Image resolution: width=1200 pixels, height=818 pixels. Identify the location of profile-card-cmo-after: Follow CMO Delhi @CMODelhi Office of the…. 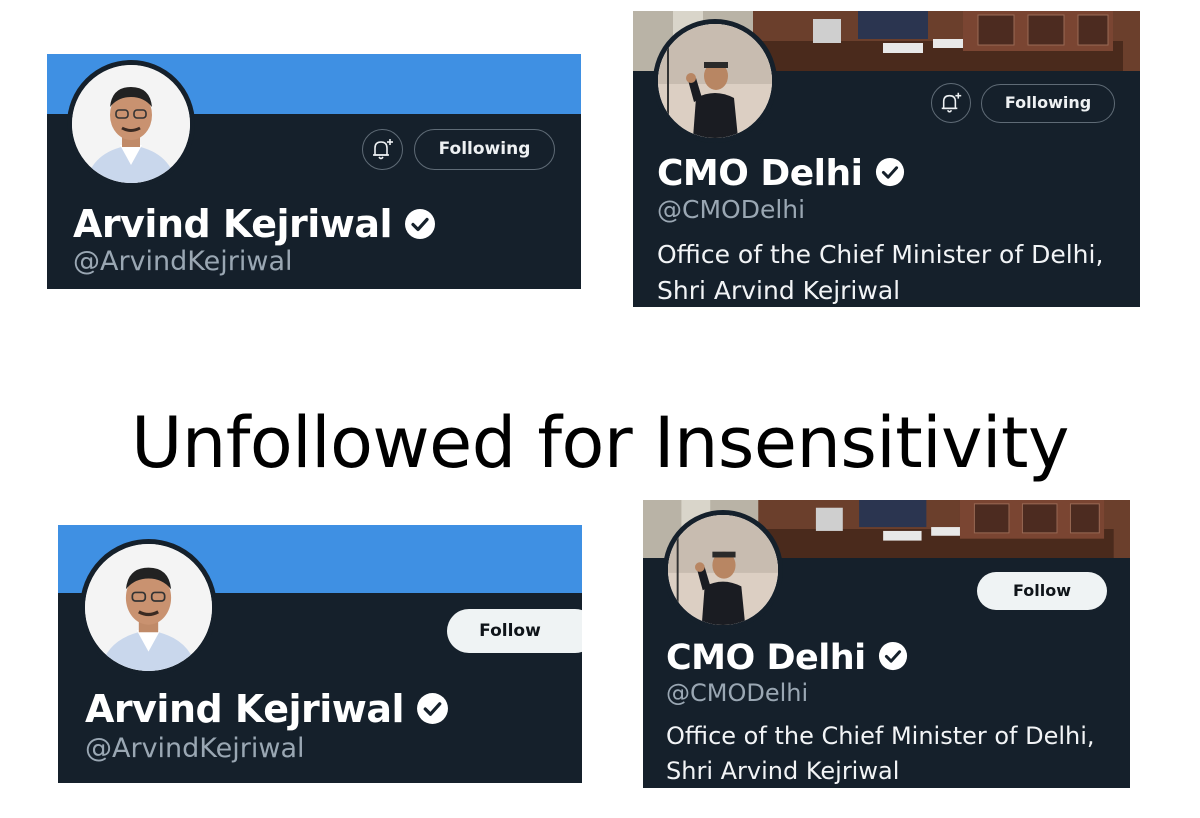
(886, 644).